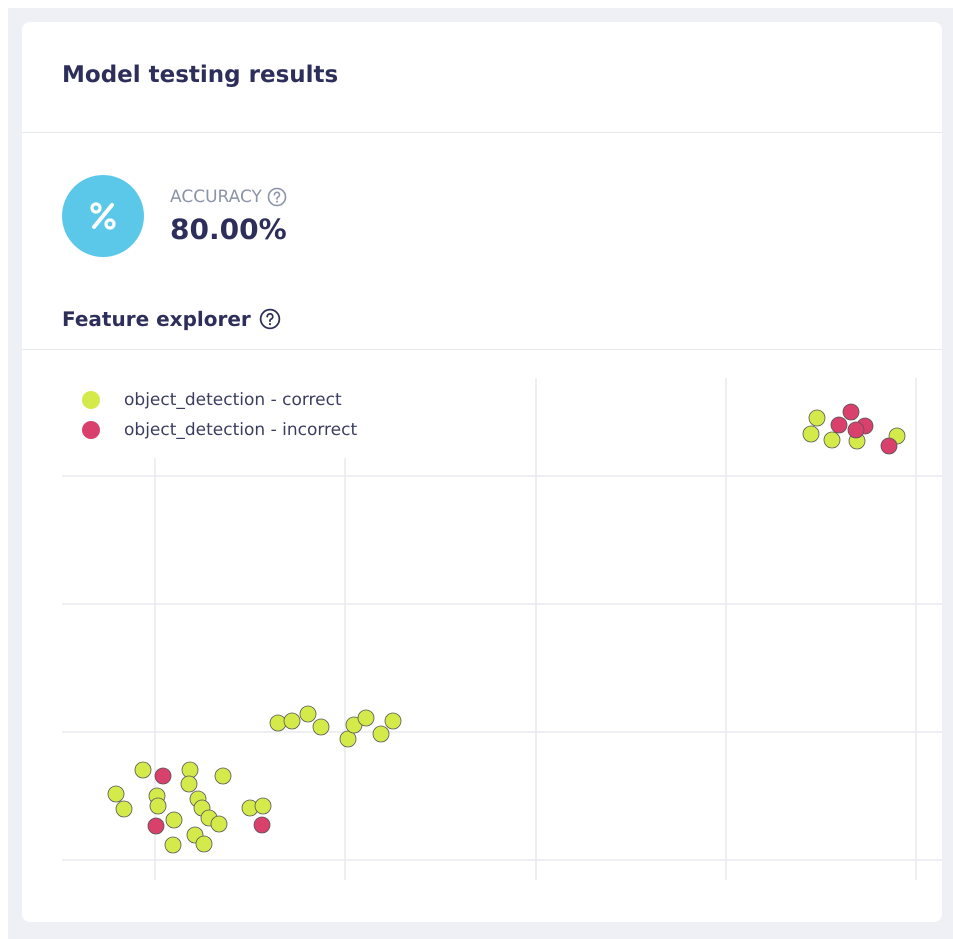  Describe the element at coordinates (200, 75) in the screenshot. I see `card-title: Model testing results` at that location.